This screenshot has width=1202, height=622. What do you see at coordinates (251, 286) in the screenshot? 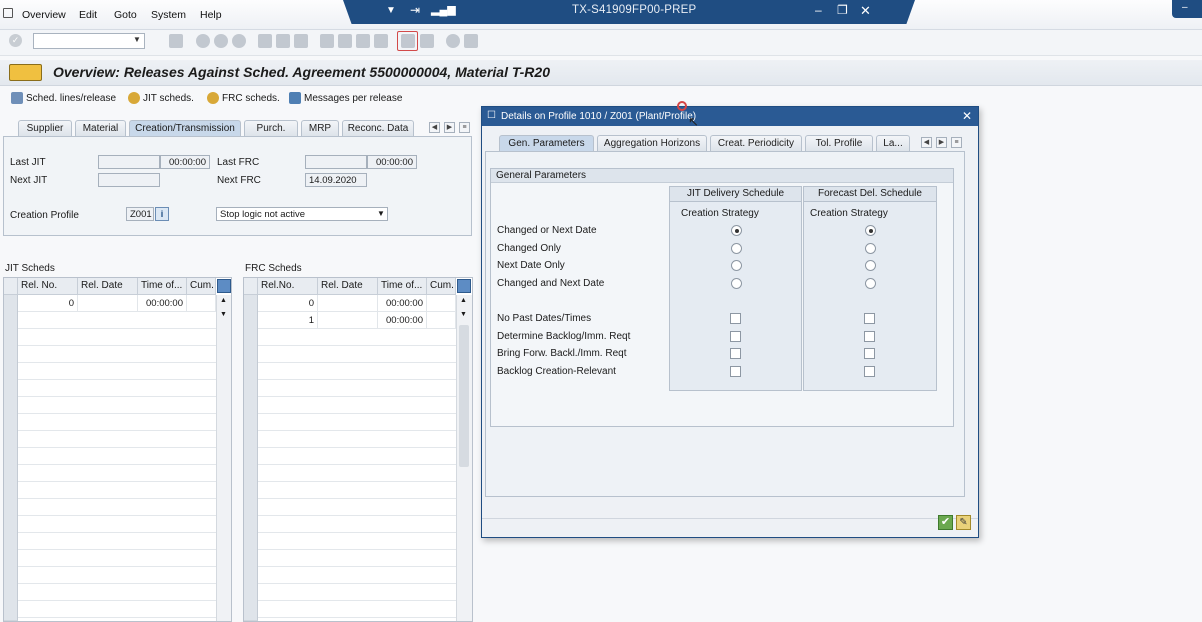
I see `frc-select-all` at bounding box center [251, 286].